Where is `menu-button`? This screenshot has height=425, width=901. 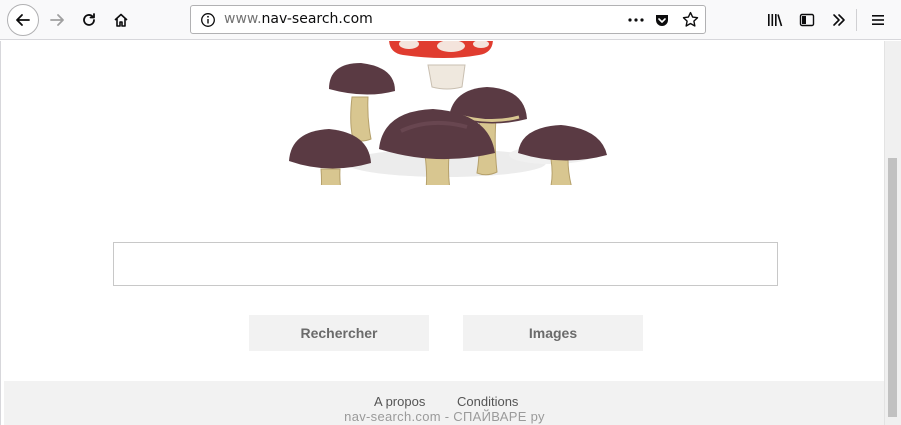
menu-button is located at coordinates (878, 20).